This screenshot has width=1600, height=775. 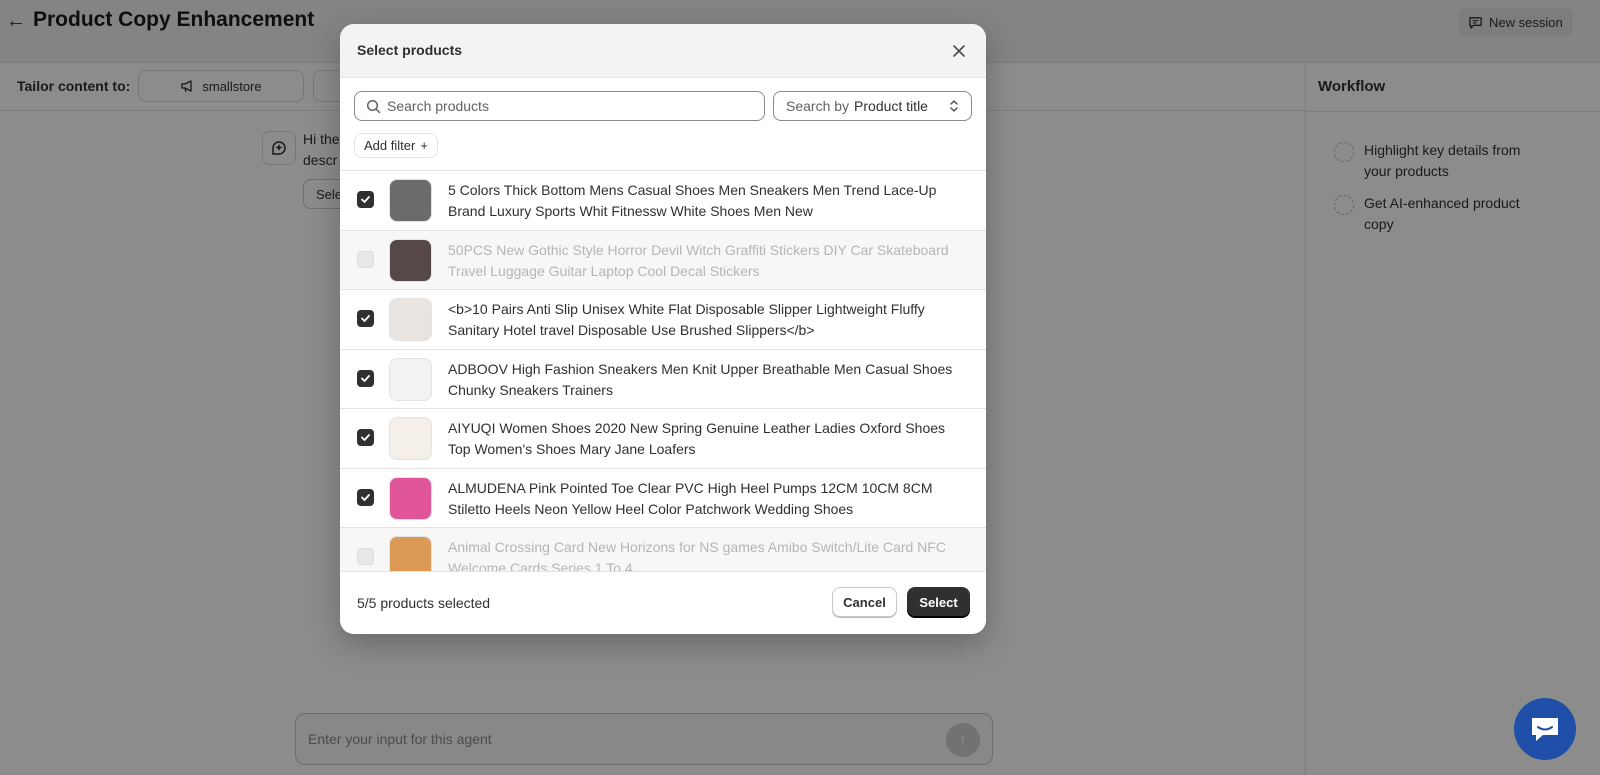 What do you see at coordinates (864, 602) in the screenshot?
I see `cancel-button: Cancel` at bounding box center [864, 602].